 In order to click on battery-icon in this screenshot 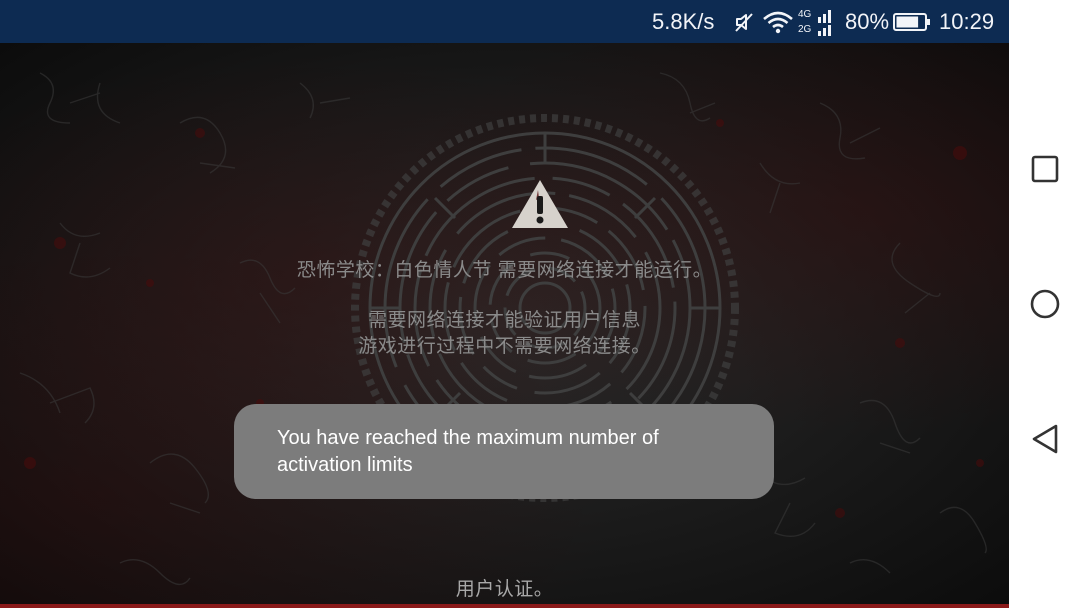, I will do `click(913, 21)`.